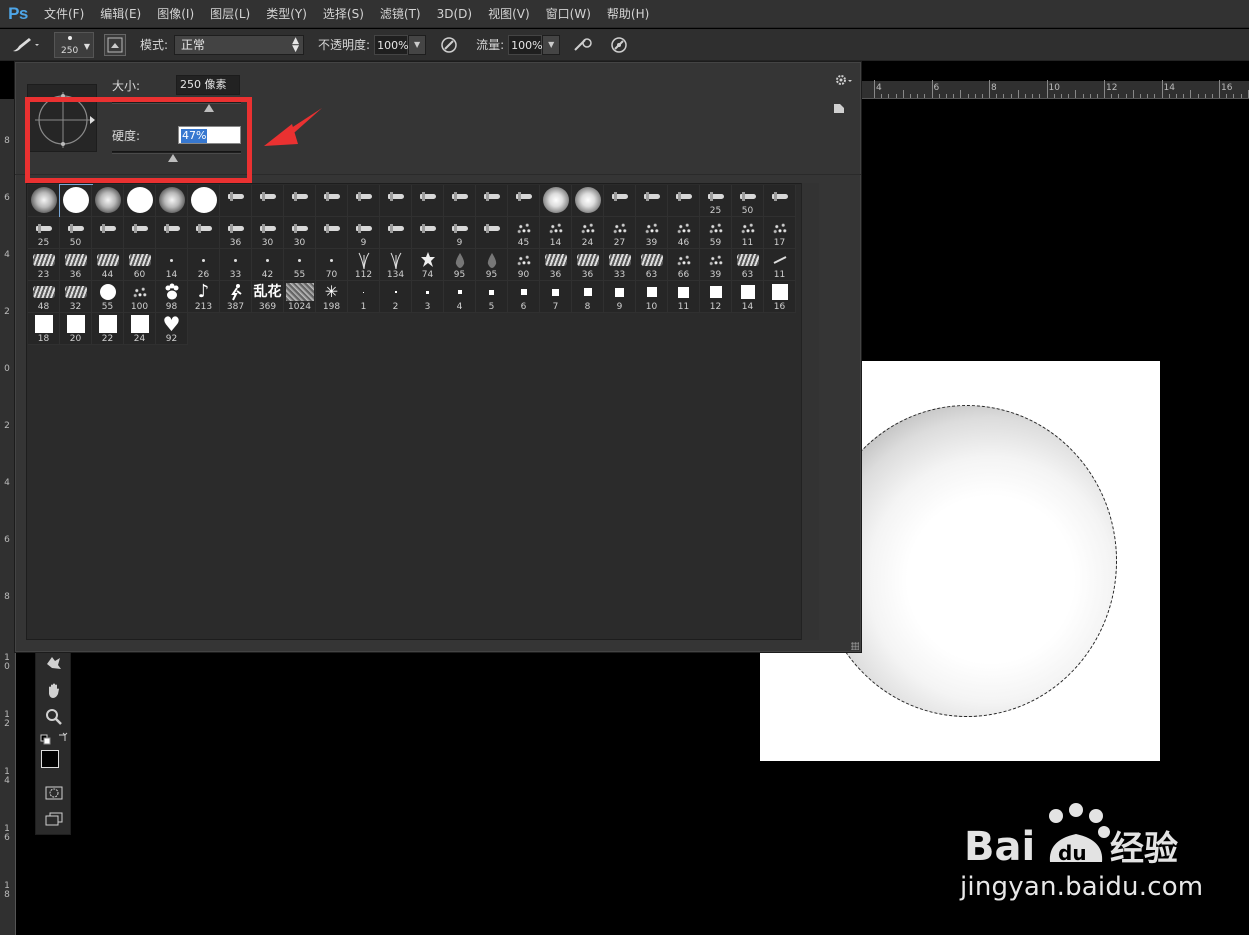 The width and height of the screenshot is (1249, 935). Describe the element at coordinates (568, 14) in the screenshot. I see `menu-item: 窗口(W)` at that location.